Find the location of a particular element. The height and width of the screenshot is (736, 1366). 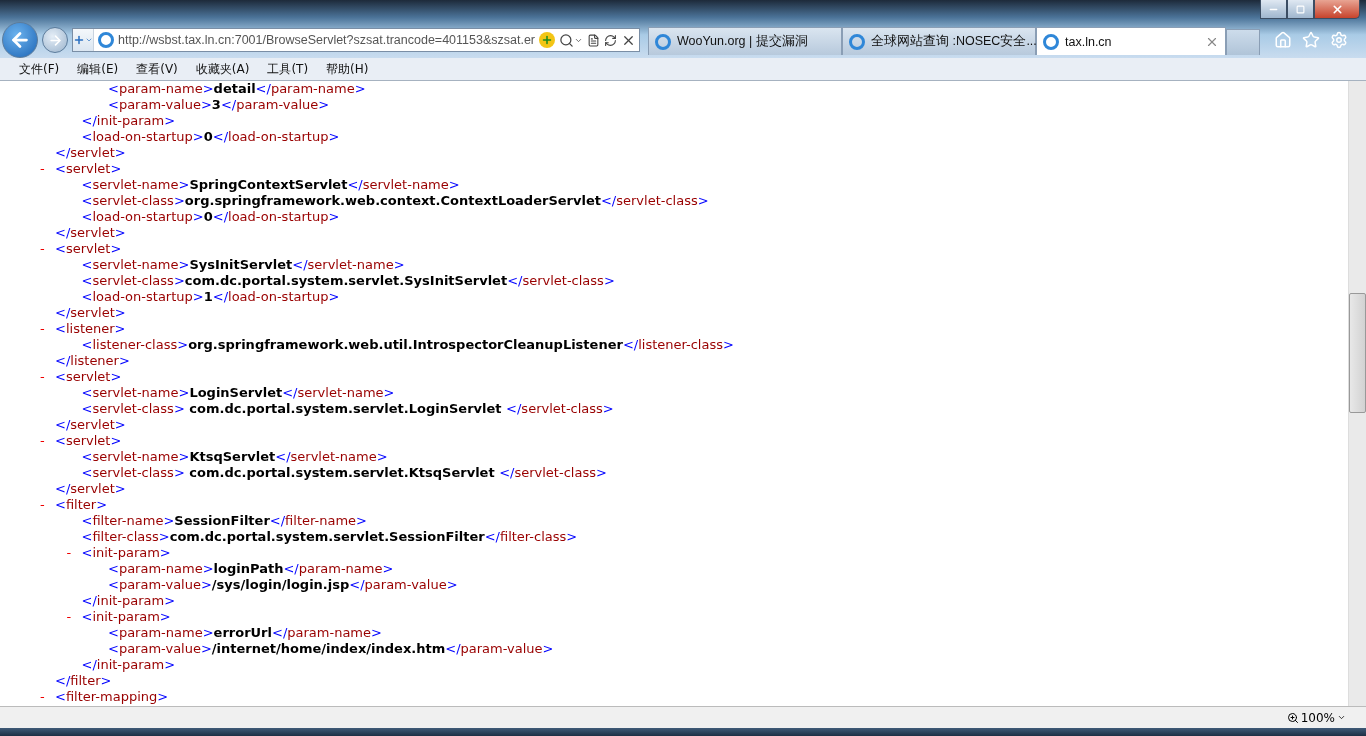

compatibility-button is located at coordinates (83, 40).